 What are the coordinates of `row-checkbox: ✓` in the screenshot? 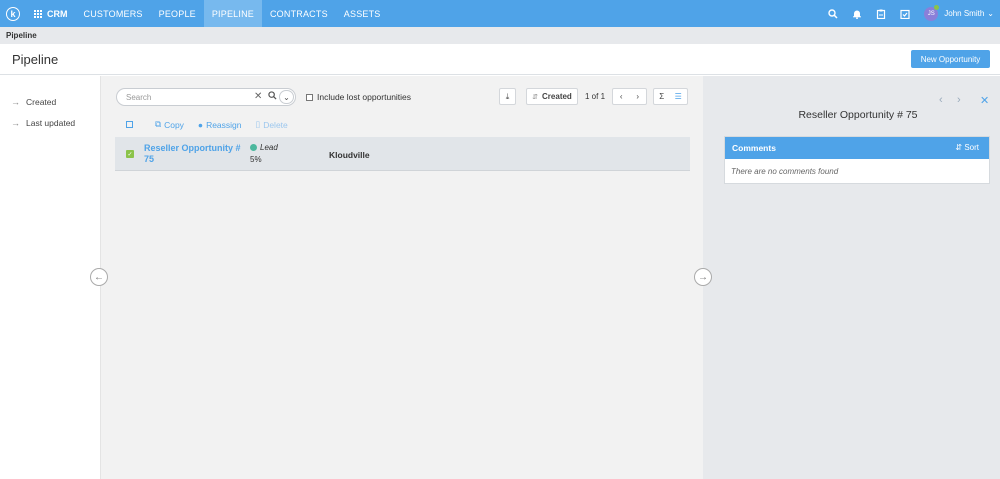 It's located at (130, 154).